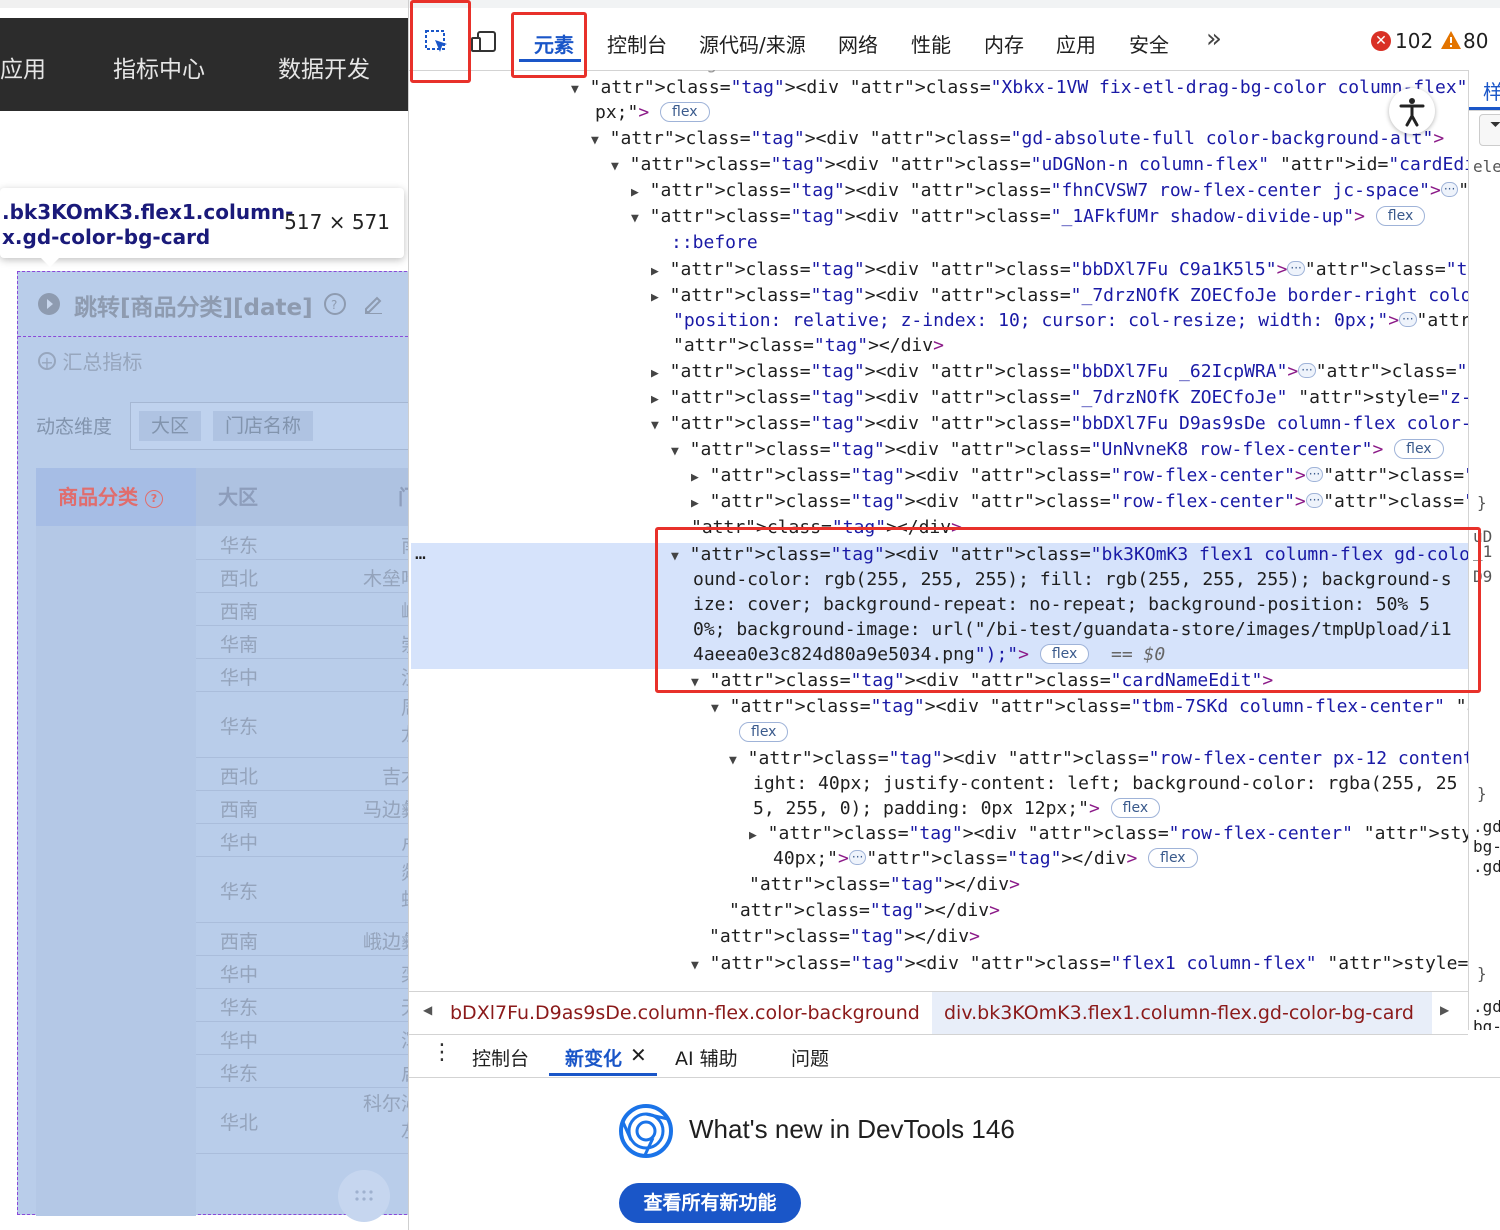 The width and height of the screenshot is (1500, 1230). I want to click on tab-application: 应用, so click(1076, 43).